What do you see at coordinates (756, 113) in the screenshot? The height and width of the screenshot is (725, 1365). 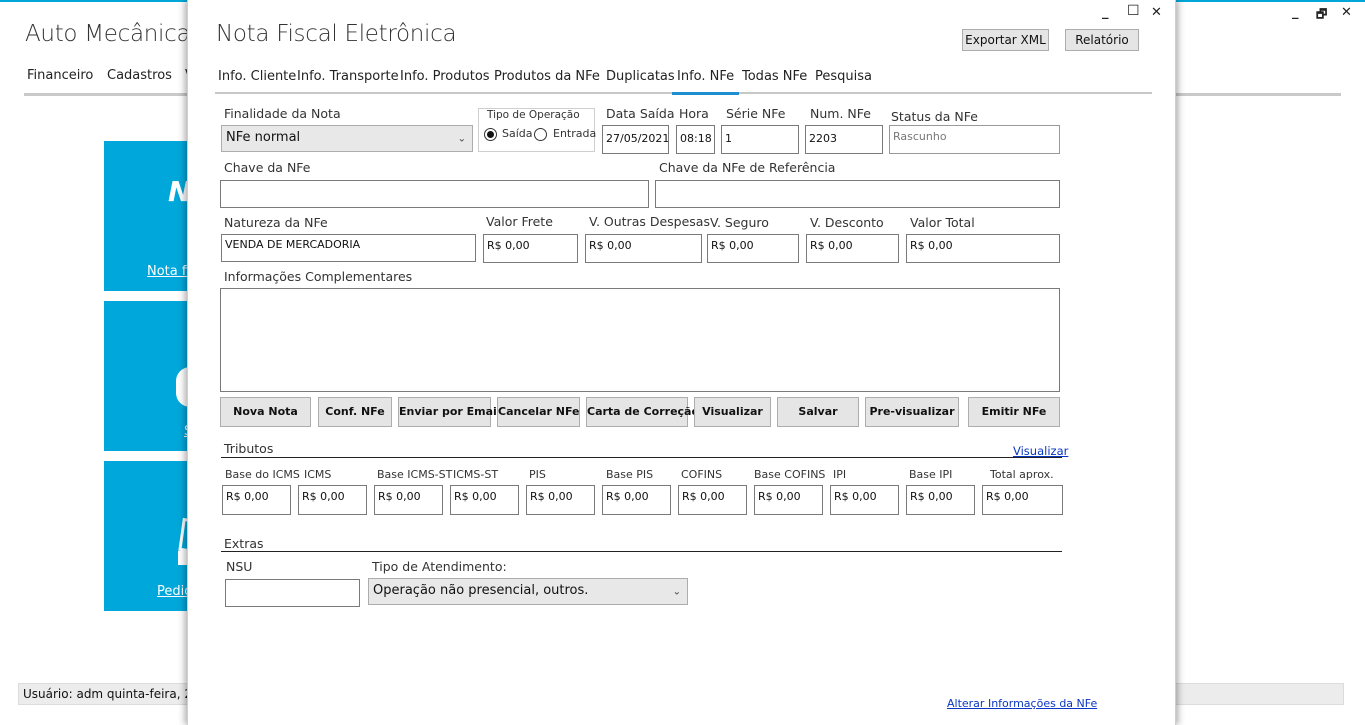 I see `serie-label: Série NFe` at bounding box center [756, 113].